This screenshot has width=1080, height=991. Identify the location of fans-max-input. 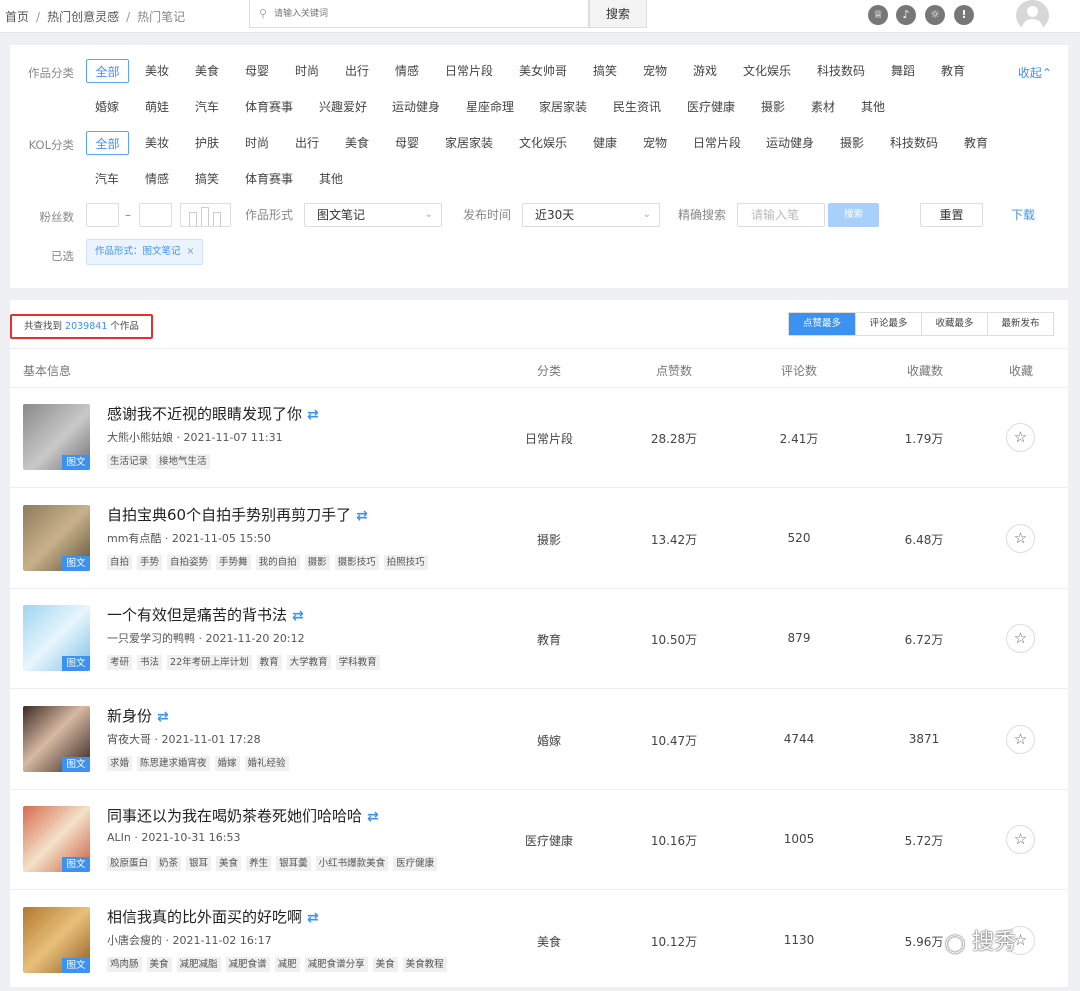
(155, 215).